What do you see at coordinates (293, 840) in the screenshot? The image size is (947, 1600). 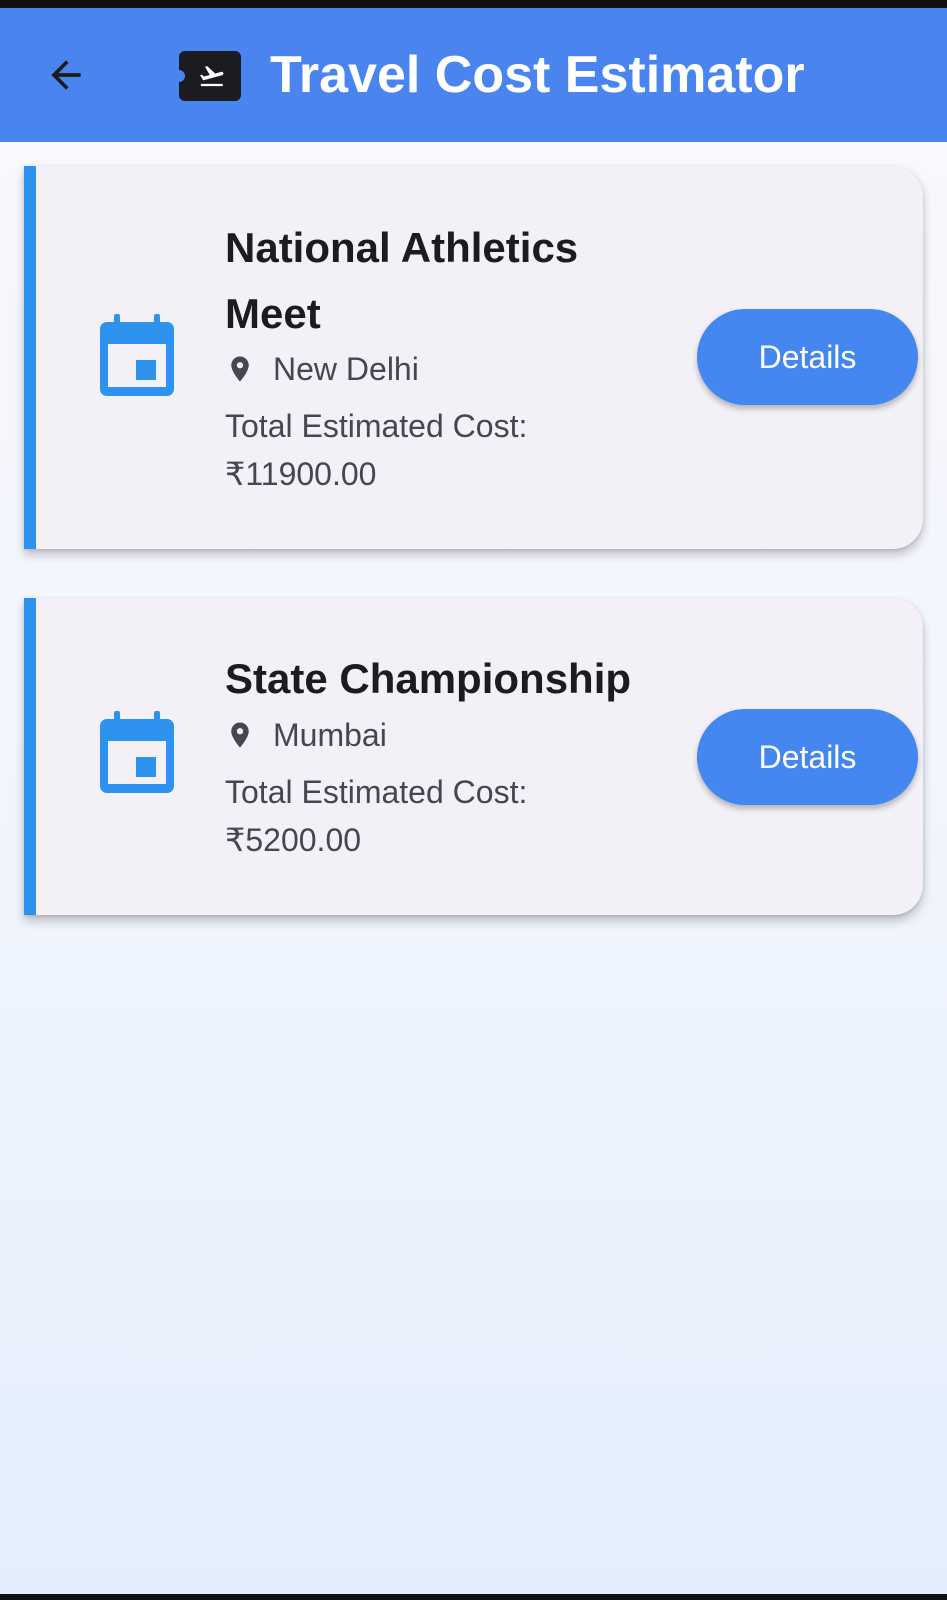 I see `cost-value: ₹5200.00` at bounding box center [293, 840].